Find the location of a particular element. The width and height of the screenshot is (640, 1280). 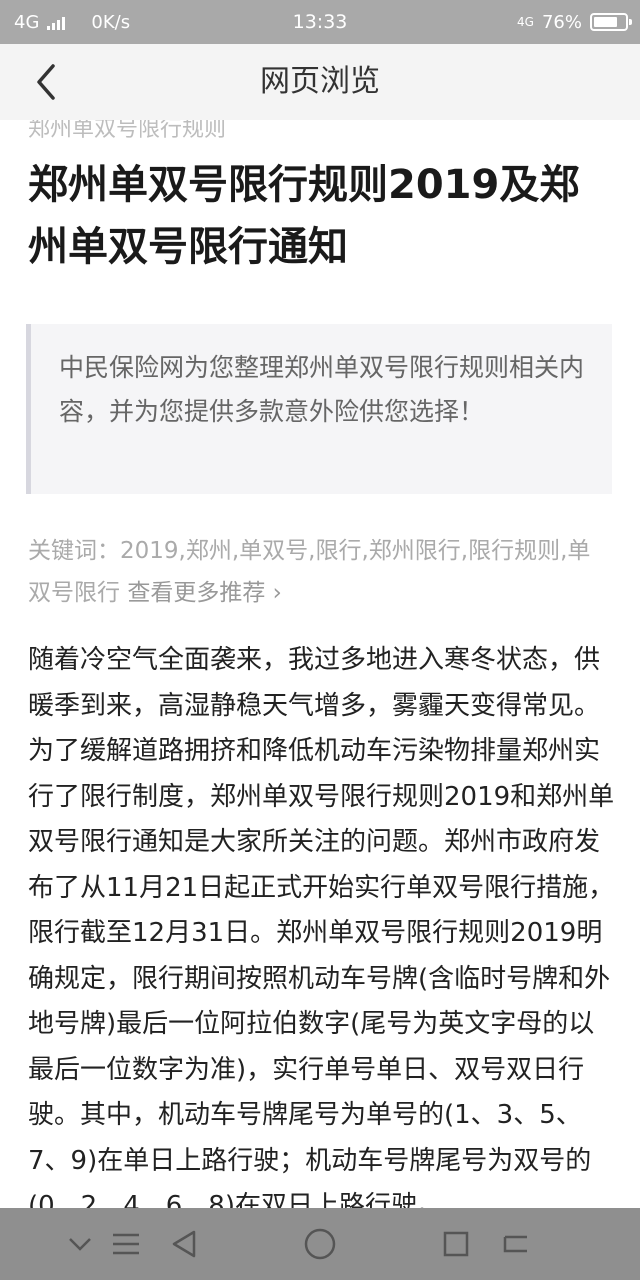

home-circle-icon is located at coordinates (320, 1244).